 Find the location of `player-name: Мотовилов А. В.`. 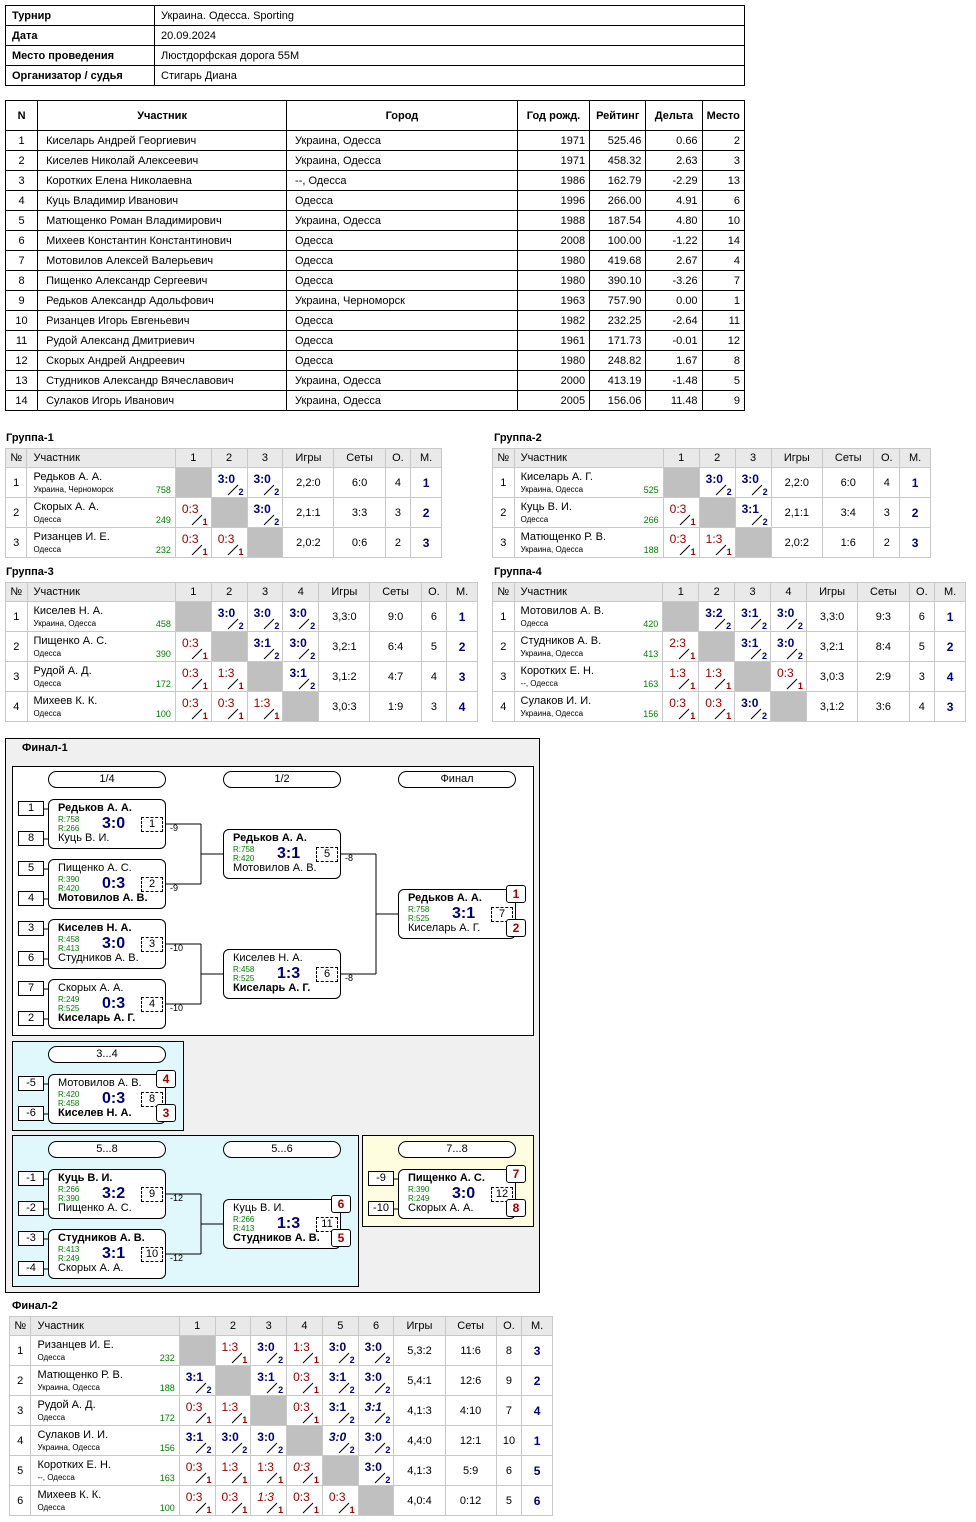

player-name: Мотовилов А. В. is located at coordinates (562, 611).